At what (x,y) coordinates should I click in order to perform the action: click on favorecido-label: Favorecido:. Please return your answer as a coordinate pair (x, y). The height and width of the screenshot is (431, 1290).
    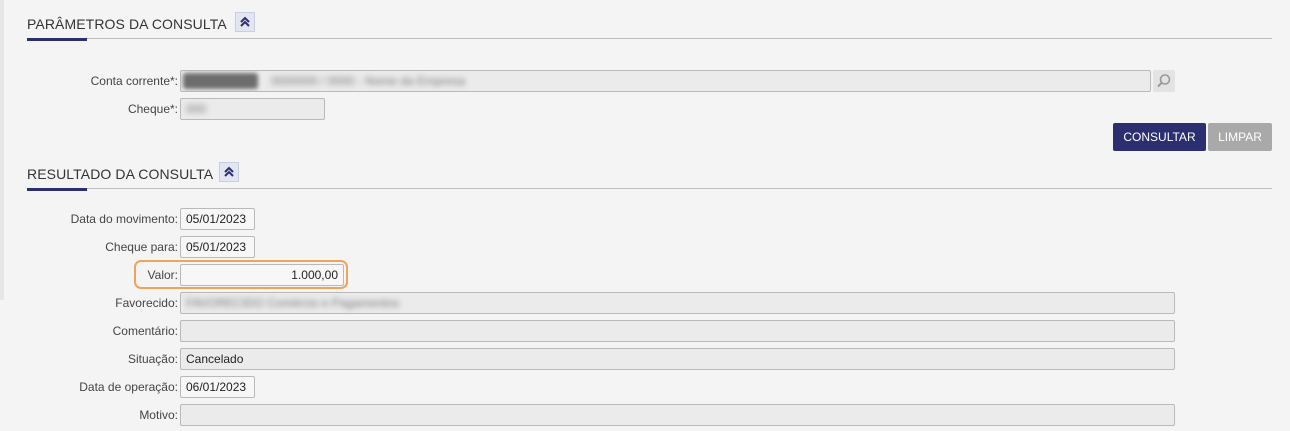
    Looking at the image, I should click on (146, 303).